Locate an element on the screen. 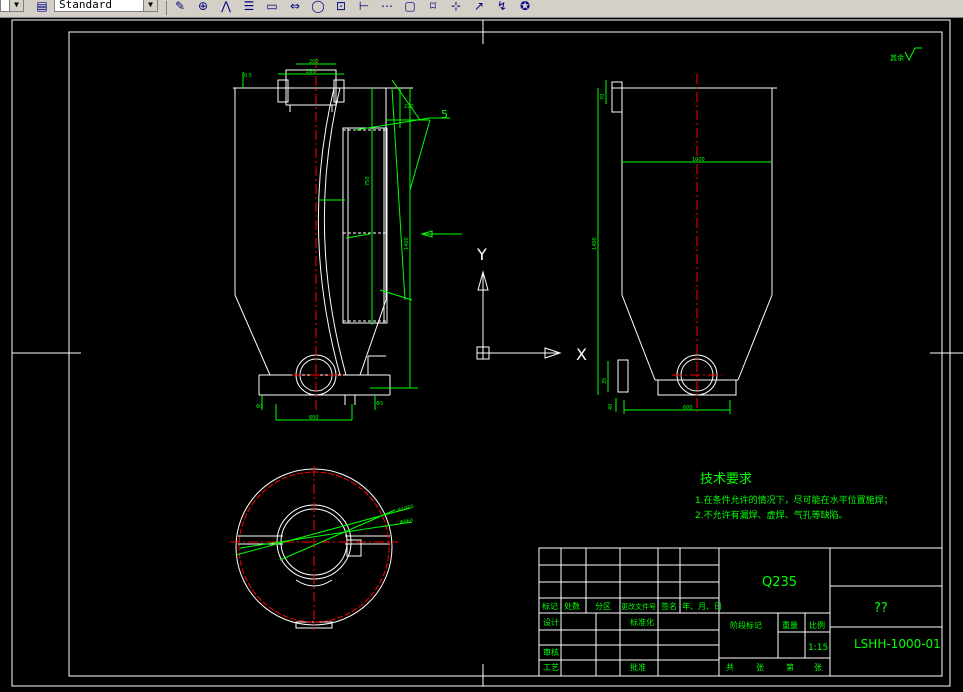 The image size is (963, 692). roughness-symbol-icon is located at coordinates (913, 54).